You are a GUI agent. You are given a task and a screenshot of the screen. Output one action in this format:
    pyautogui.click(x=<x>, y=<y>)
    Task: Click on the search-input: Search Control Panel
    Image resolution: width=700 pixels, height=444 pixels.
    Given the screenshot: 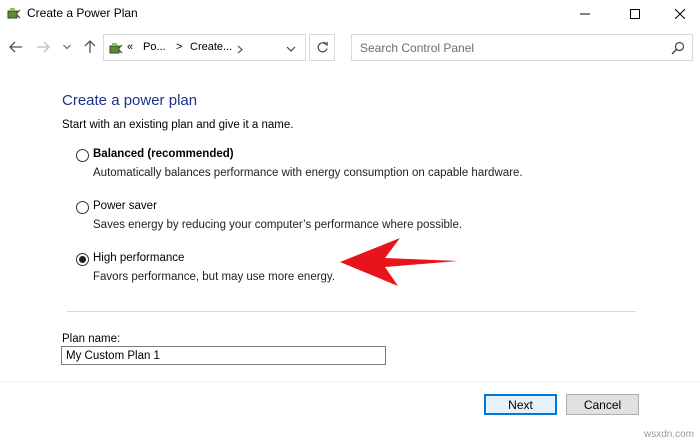 What is the action you would take?
    pyautogui.click(x=417, y=48)
    